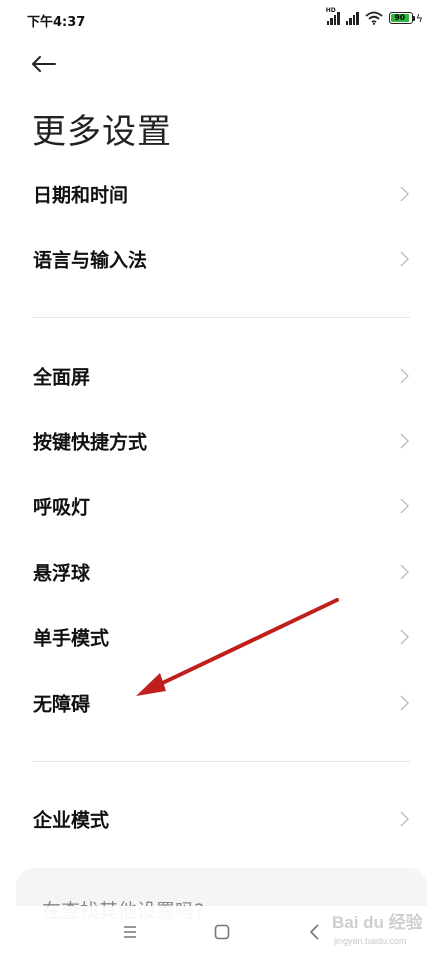 The image size is (443, 960). Describe the element at coordinates (315, 932) in the screenshot. I see `back-triangle-icon` at that location.